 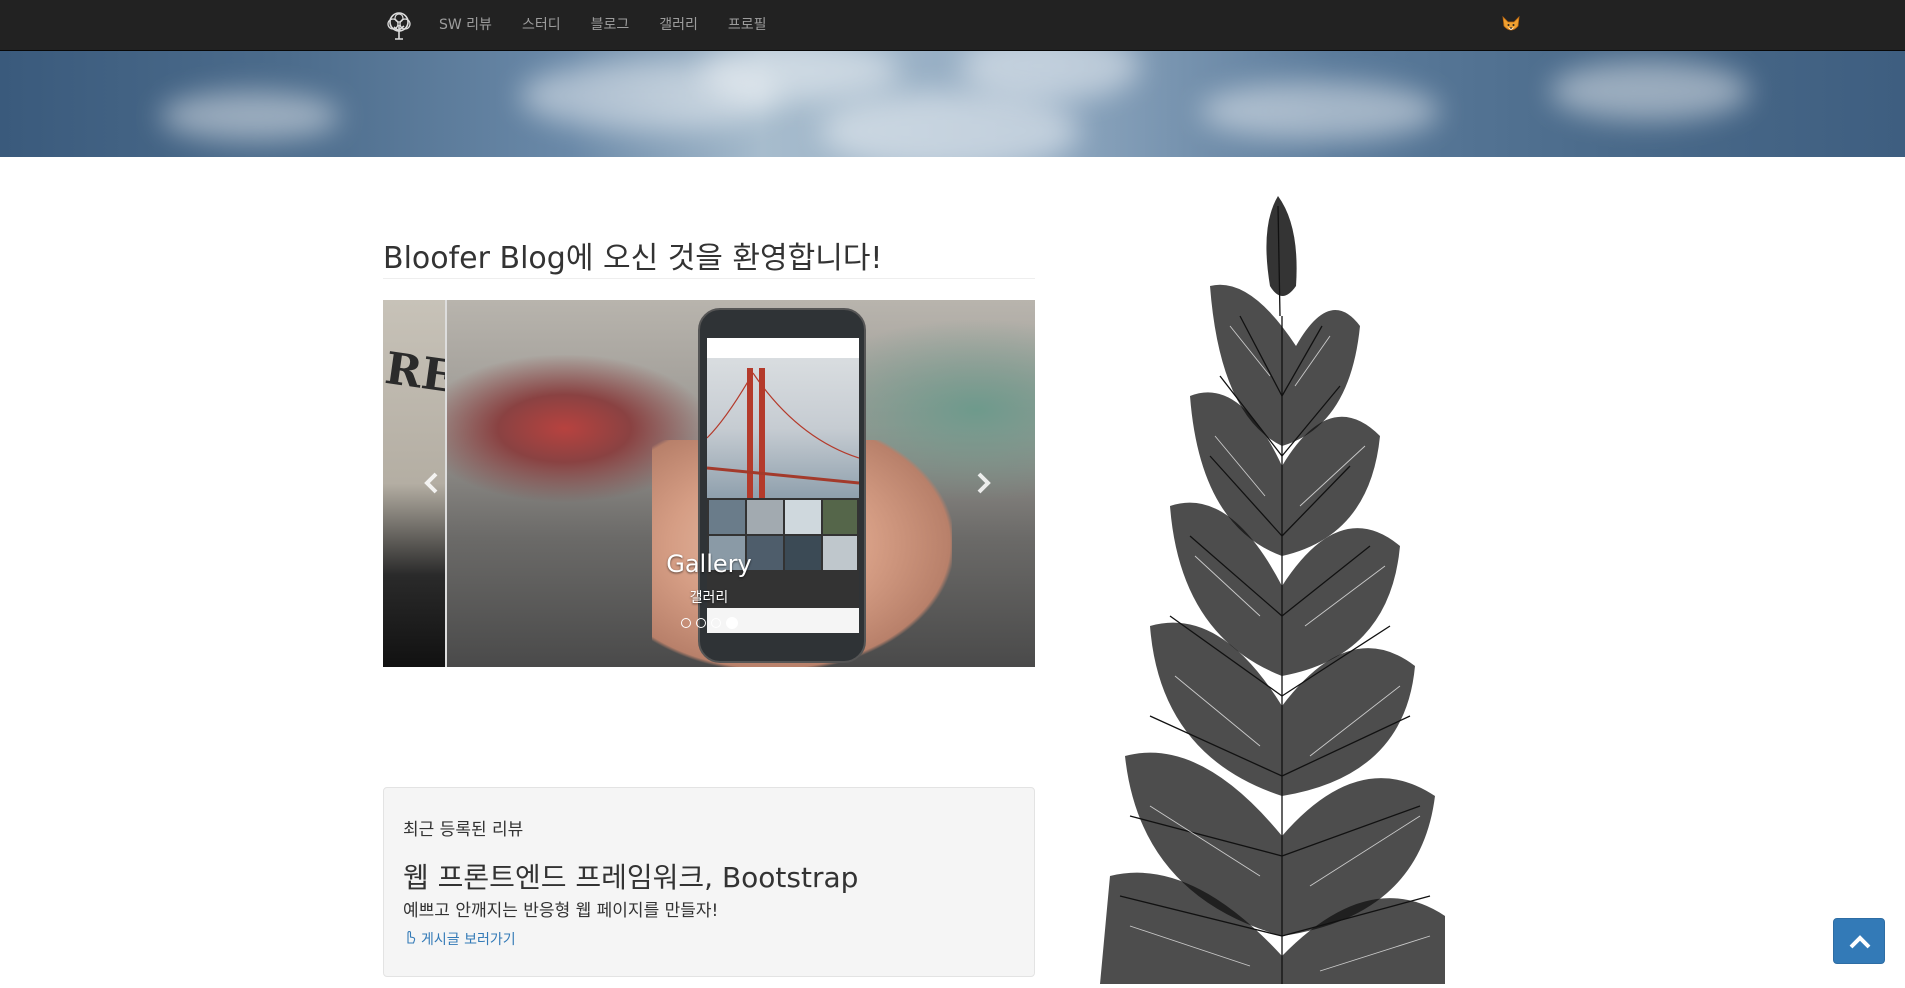 What do you see at coordinates (747, 25) in the screenshot?
I see `nav-item-profile: 프로필` at bounding box center [747, 25].